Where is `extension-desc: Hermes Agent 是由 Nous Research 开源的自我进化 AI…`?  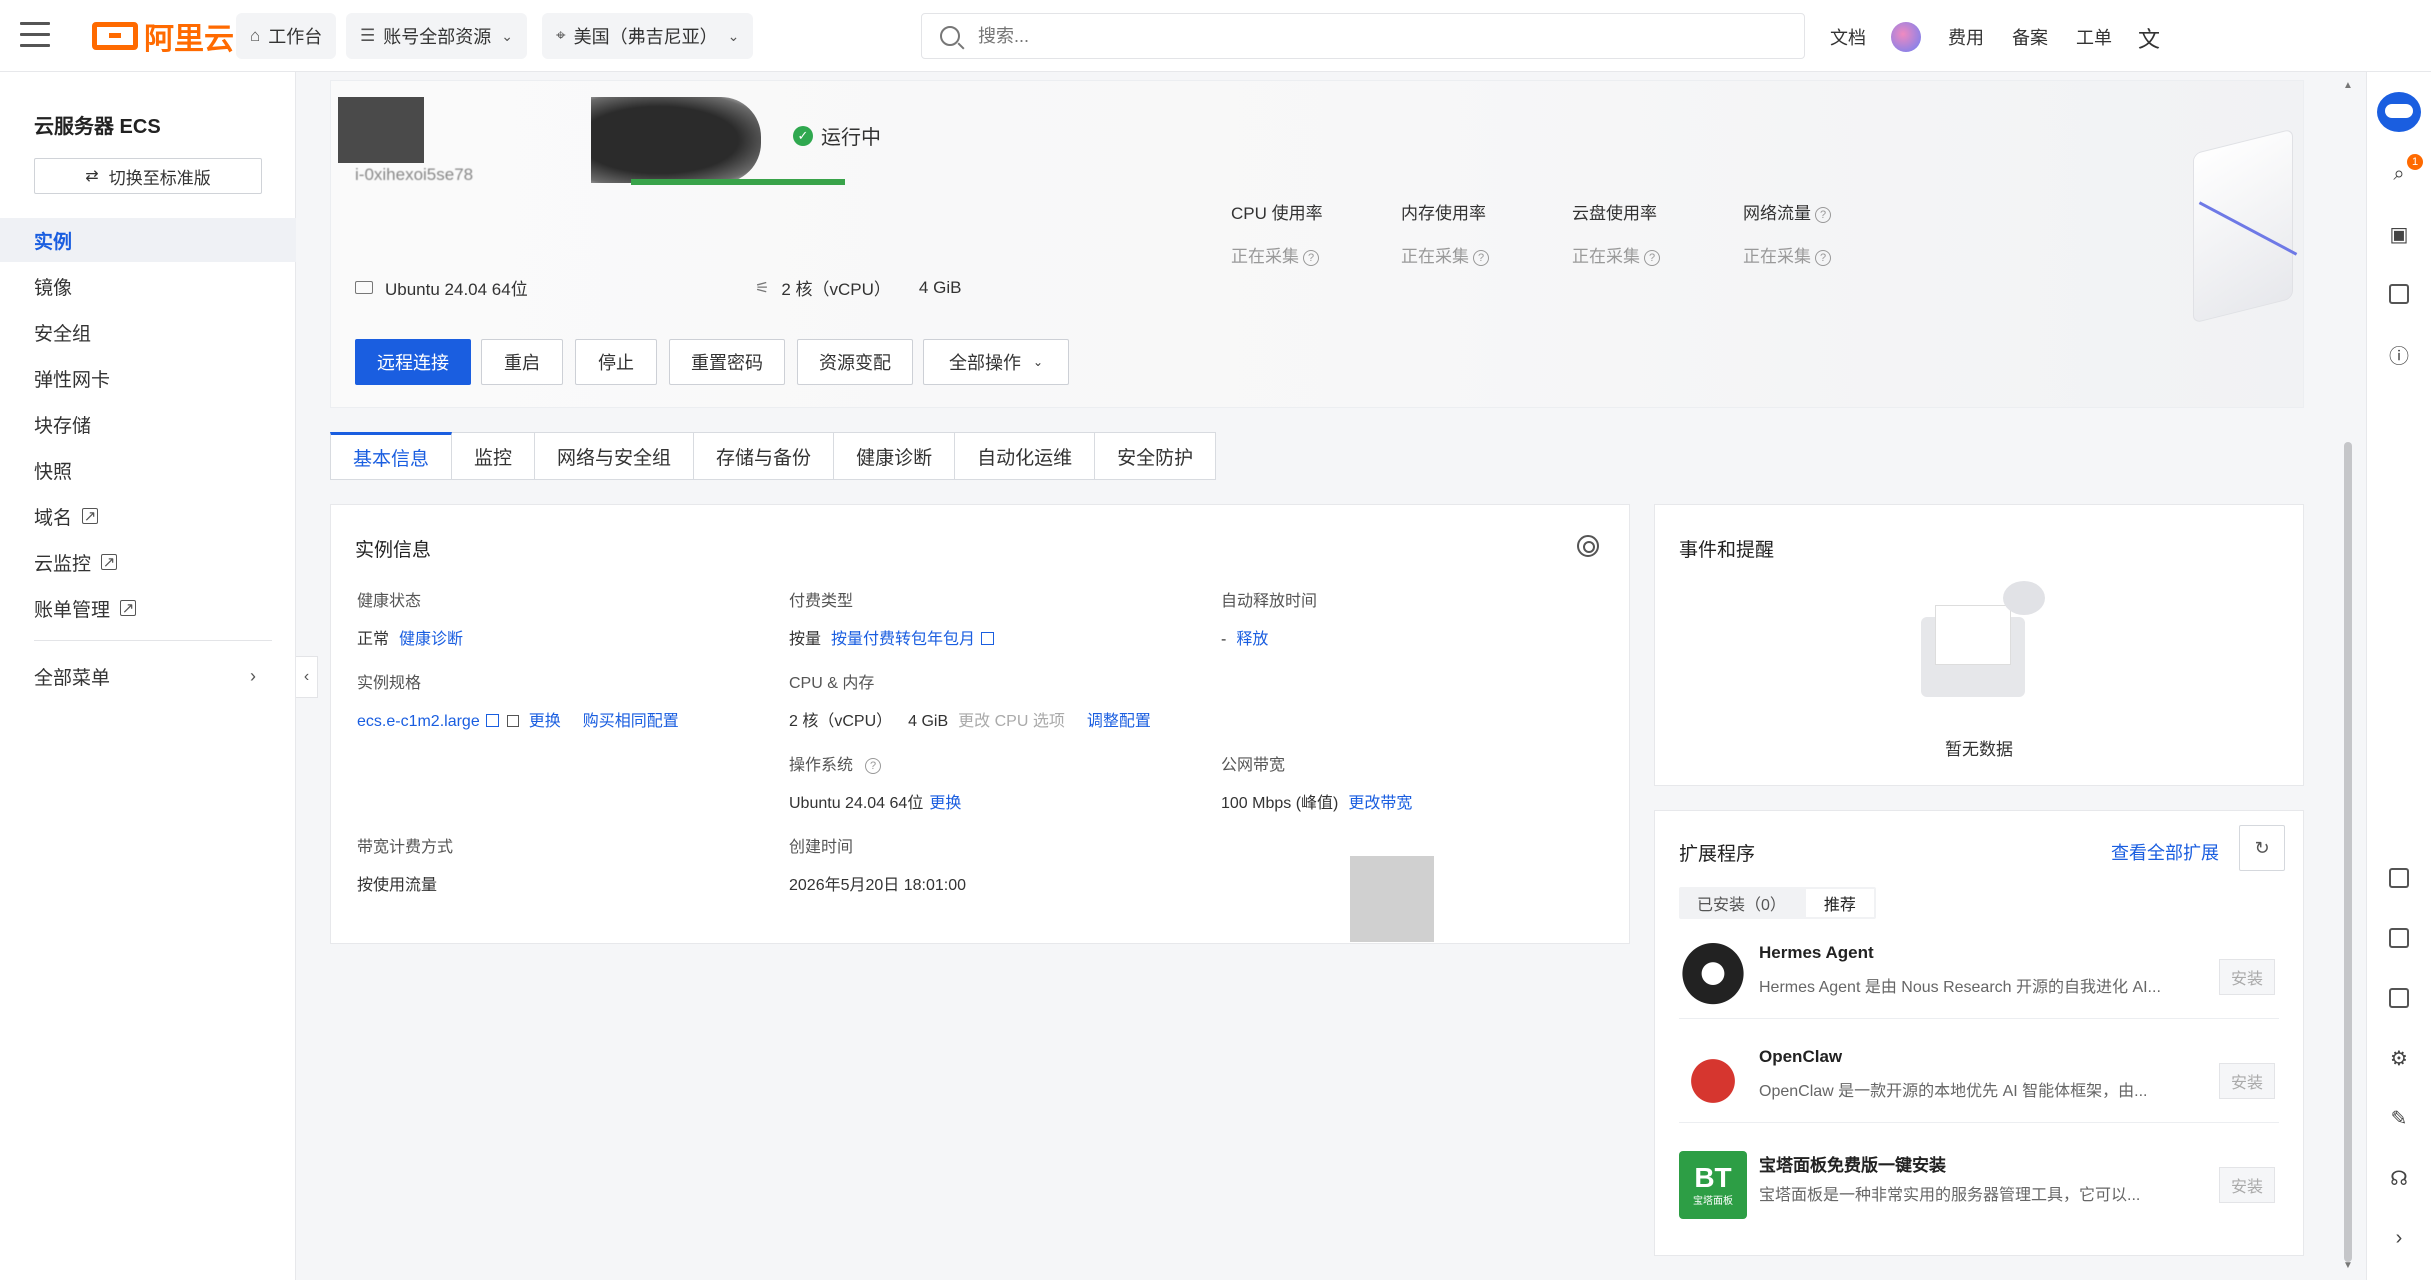 extension-desc: Hermes Agent 是由 Nous Research 开源的自我进化 AI… is located at coordinates (1960, 987).